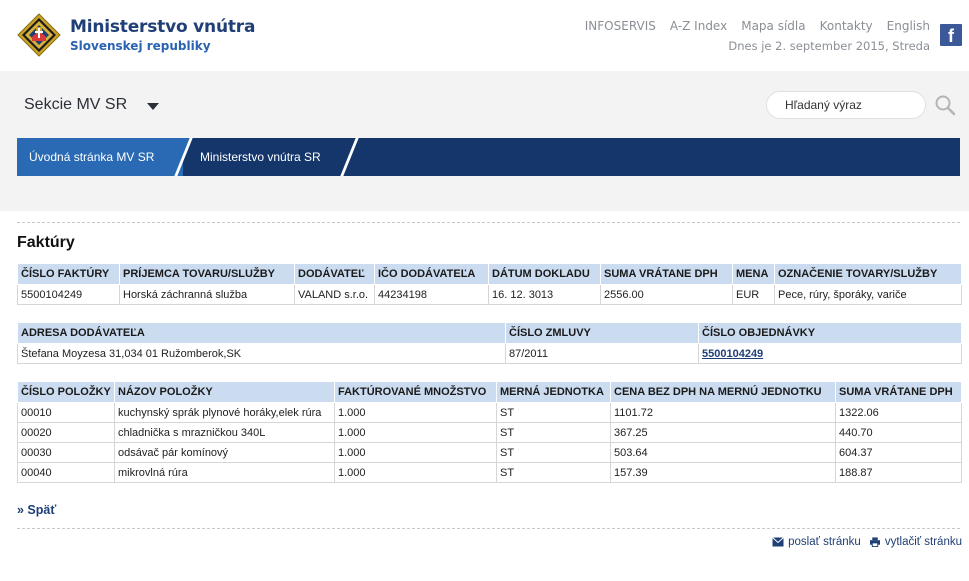 This screenshot has width=969, height=581. Describe the element at coordinates (723, 452) in the screenshot. I see `table-cell: 503.64` at that location.